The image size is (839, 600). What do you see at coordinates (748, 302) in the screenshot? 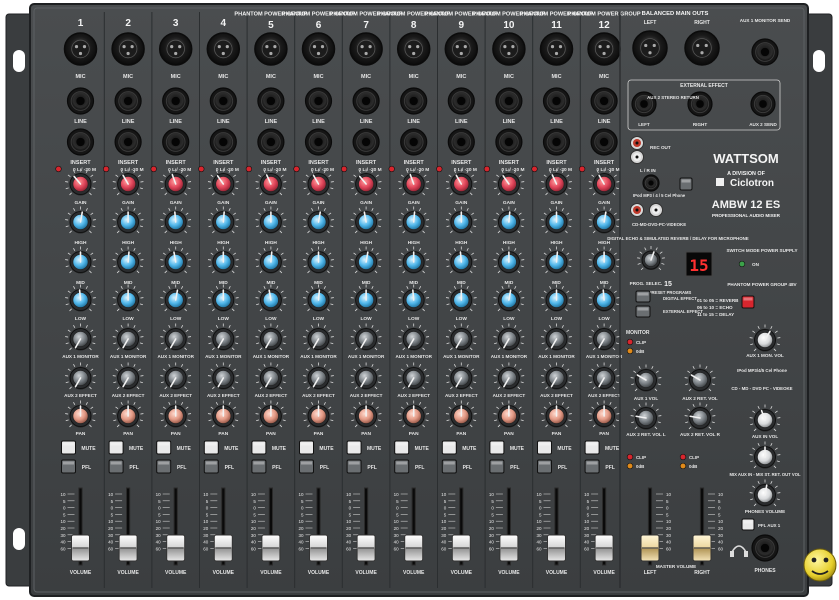
I see `phantom-power-button` at bounding box center [748, 302].